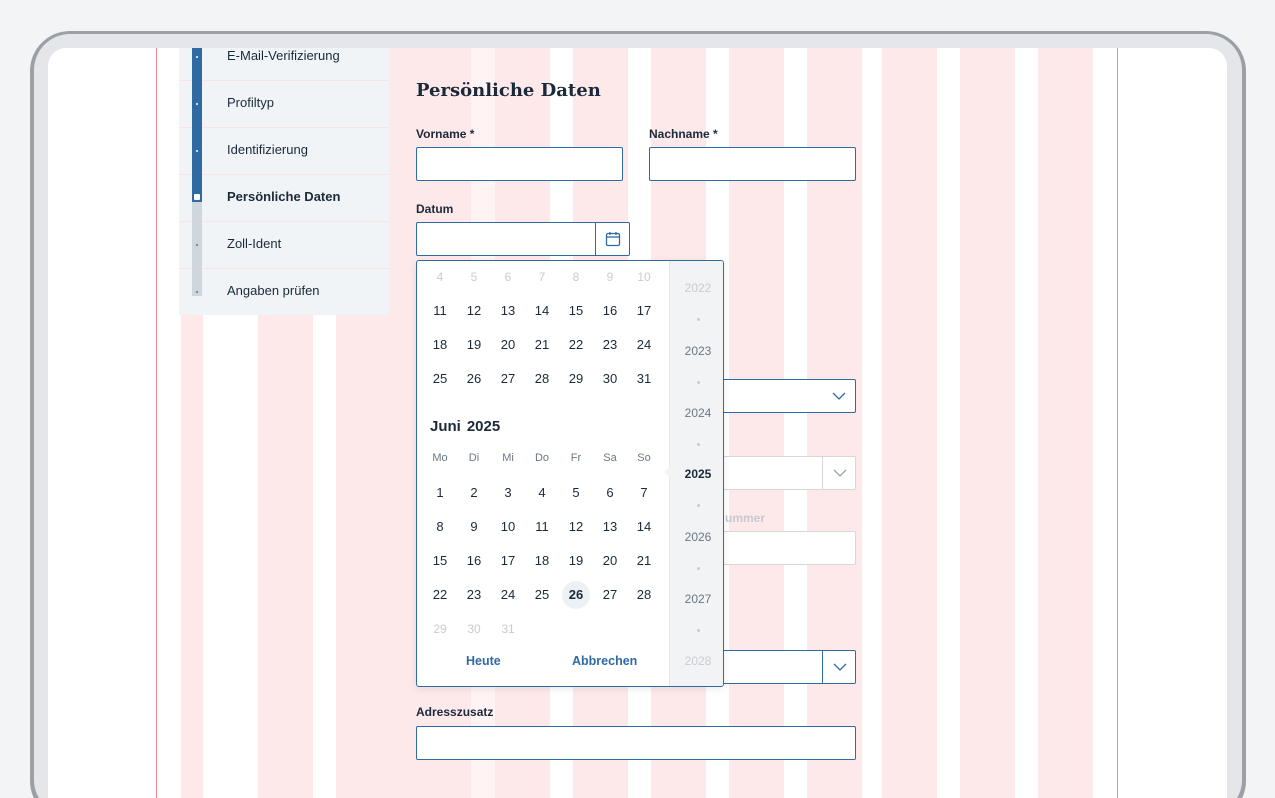 This screenshot has width=1275, height=798. Describe the element at coordinates (267, 149) in the screenshot. I see `step-label: Identifizierung` at that location.